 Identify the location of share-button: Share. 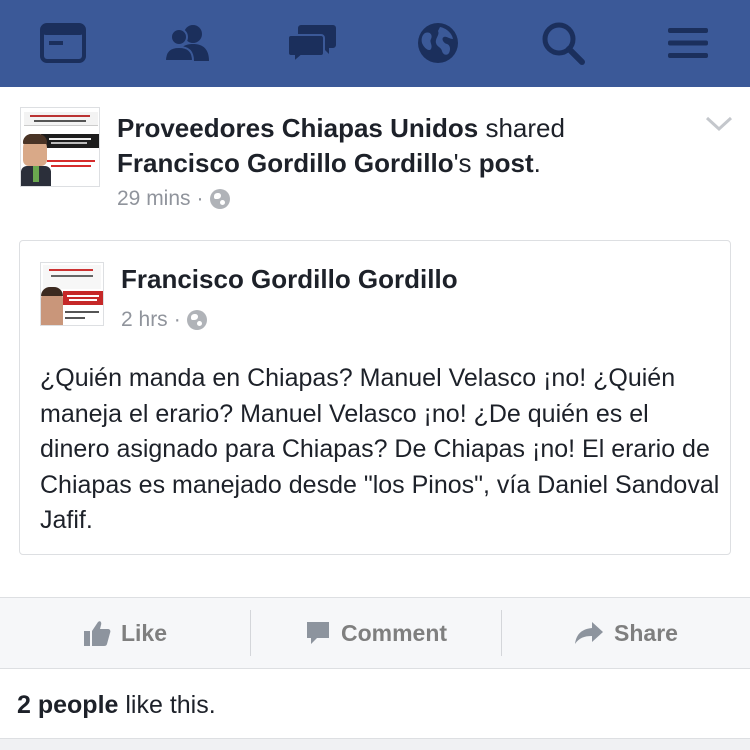
(626, 633).